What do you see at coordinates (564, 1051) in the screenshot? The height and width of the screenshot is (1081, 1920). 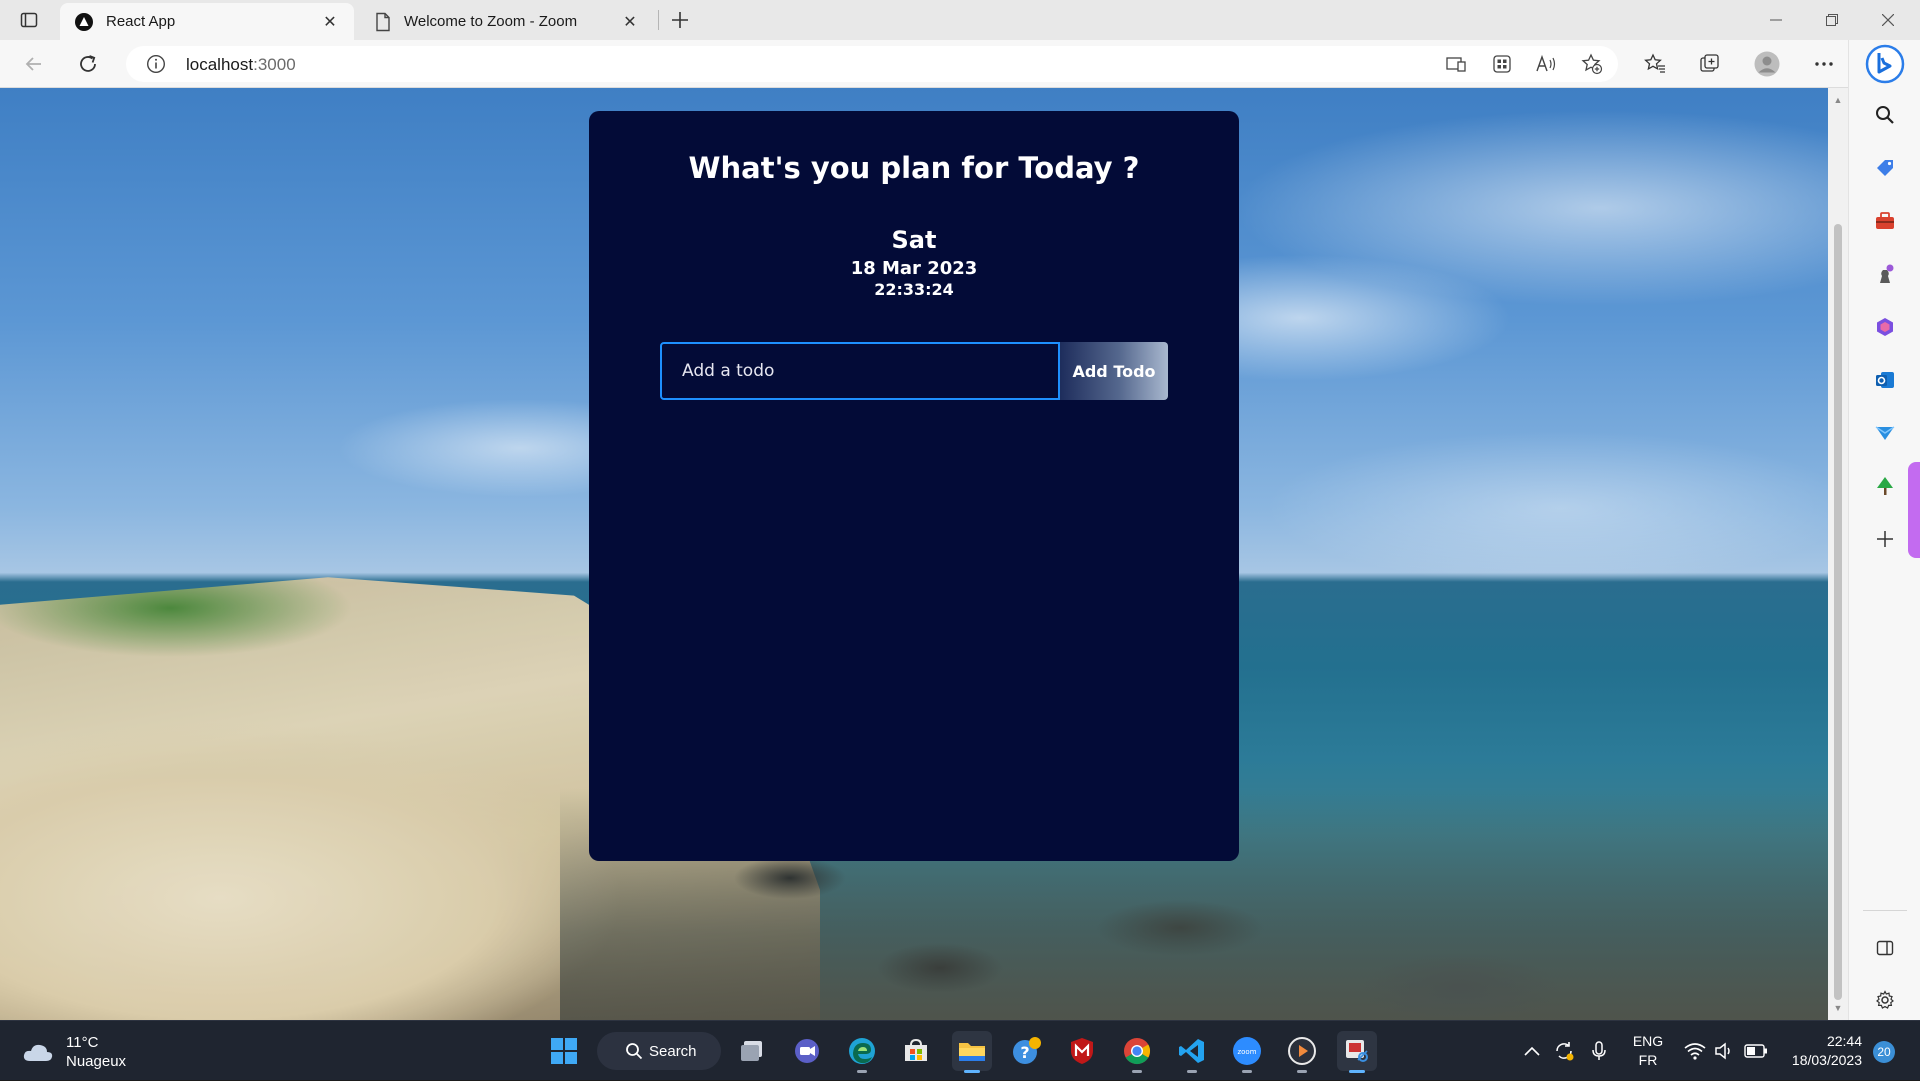 I see `start-button` at bounding box center [564, 1051].